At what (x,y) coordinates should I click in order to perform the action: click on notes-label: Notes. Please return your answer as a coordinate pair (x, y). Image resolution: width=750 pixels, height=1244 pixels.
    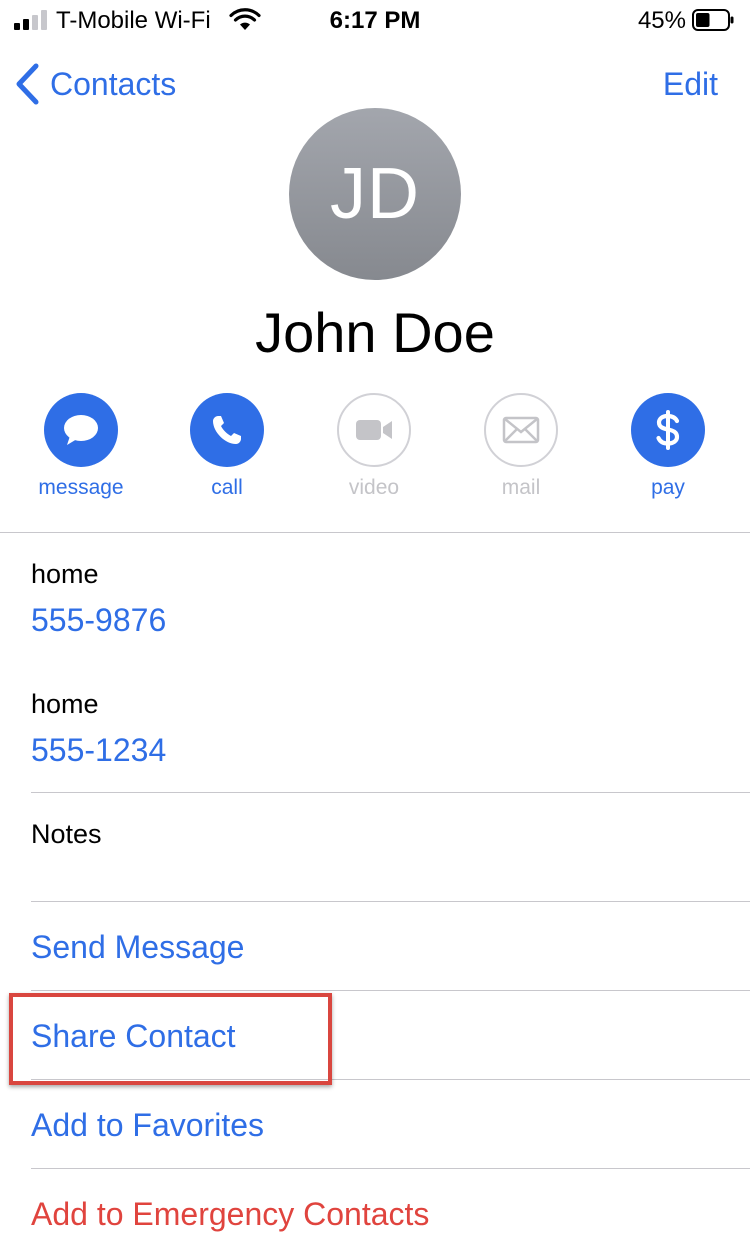
    Looking at the image, I should click on (66, 834).